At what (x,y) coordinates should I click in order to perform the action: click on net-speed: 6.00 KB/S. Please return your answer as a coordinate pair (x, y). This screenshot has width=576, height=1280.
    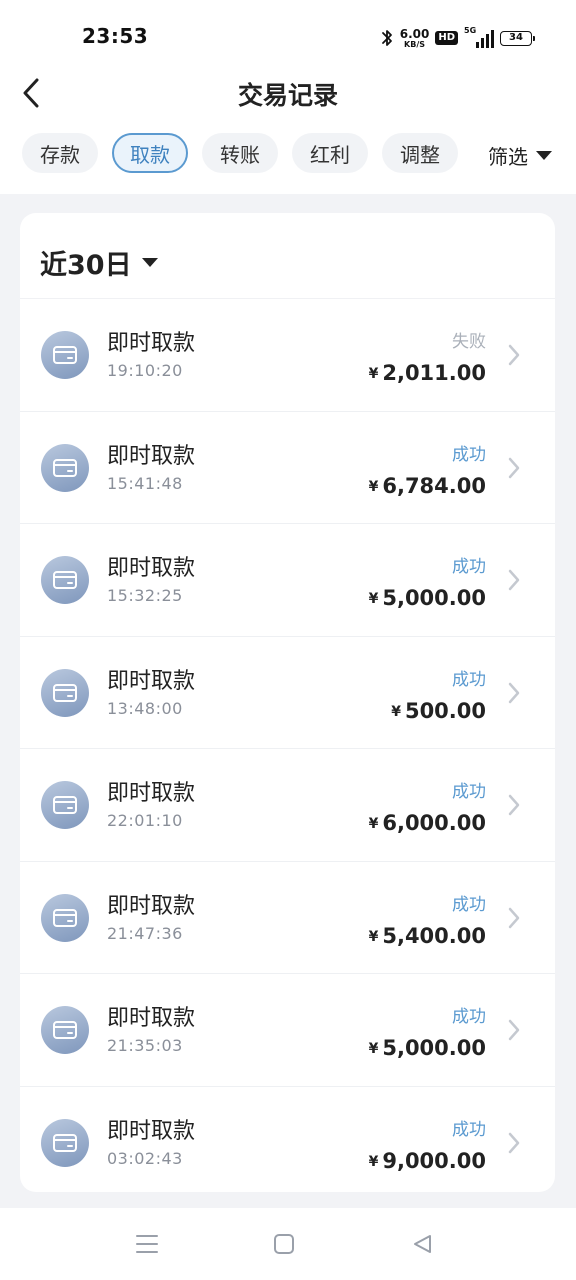
    Looking at the image, I should click on (415, 38).